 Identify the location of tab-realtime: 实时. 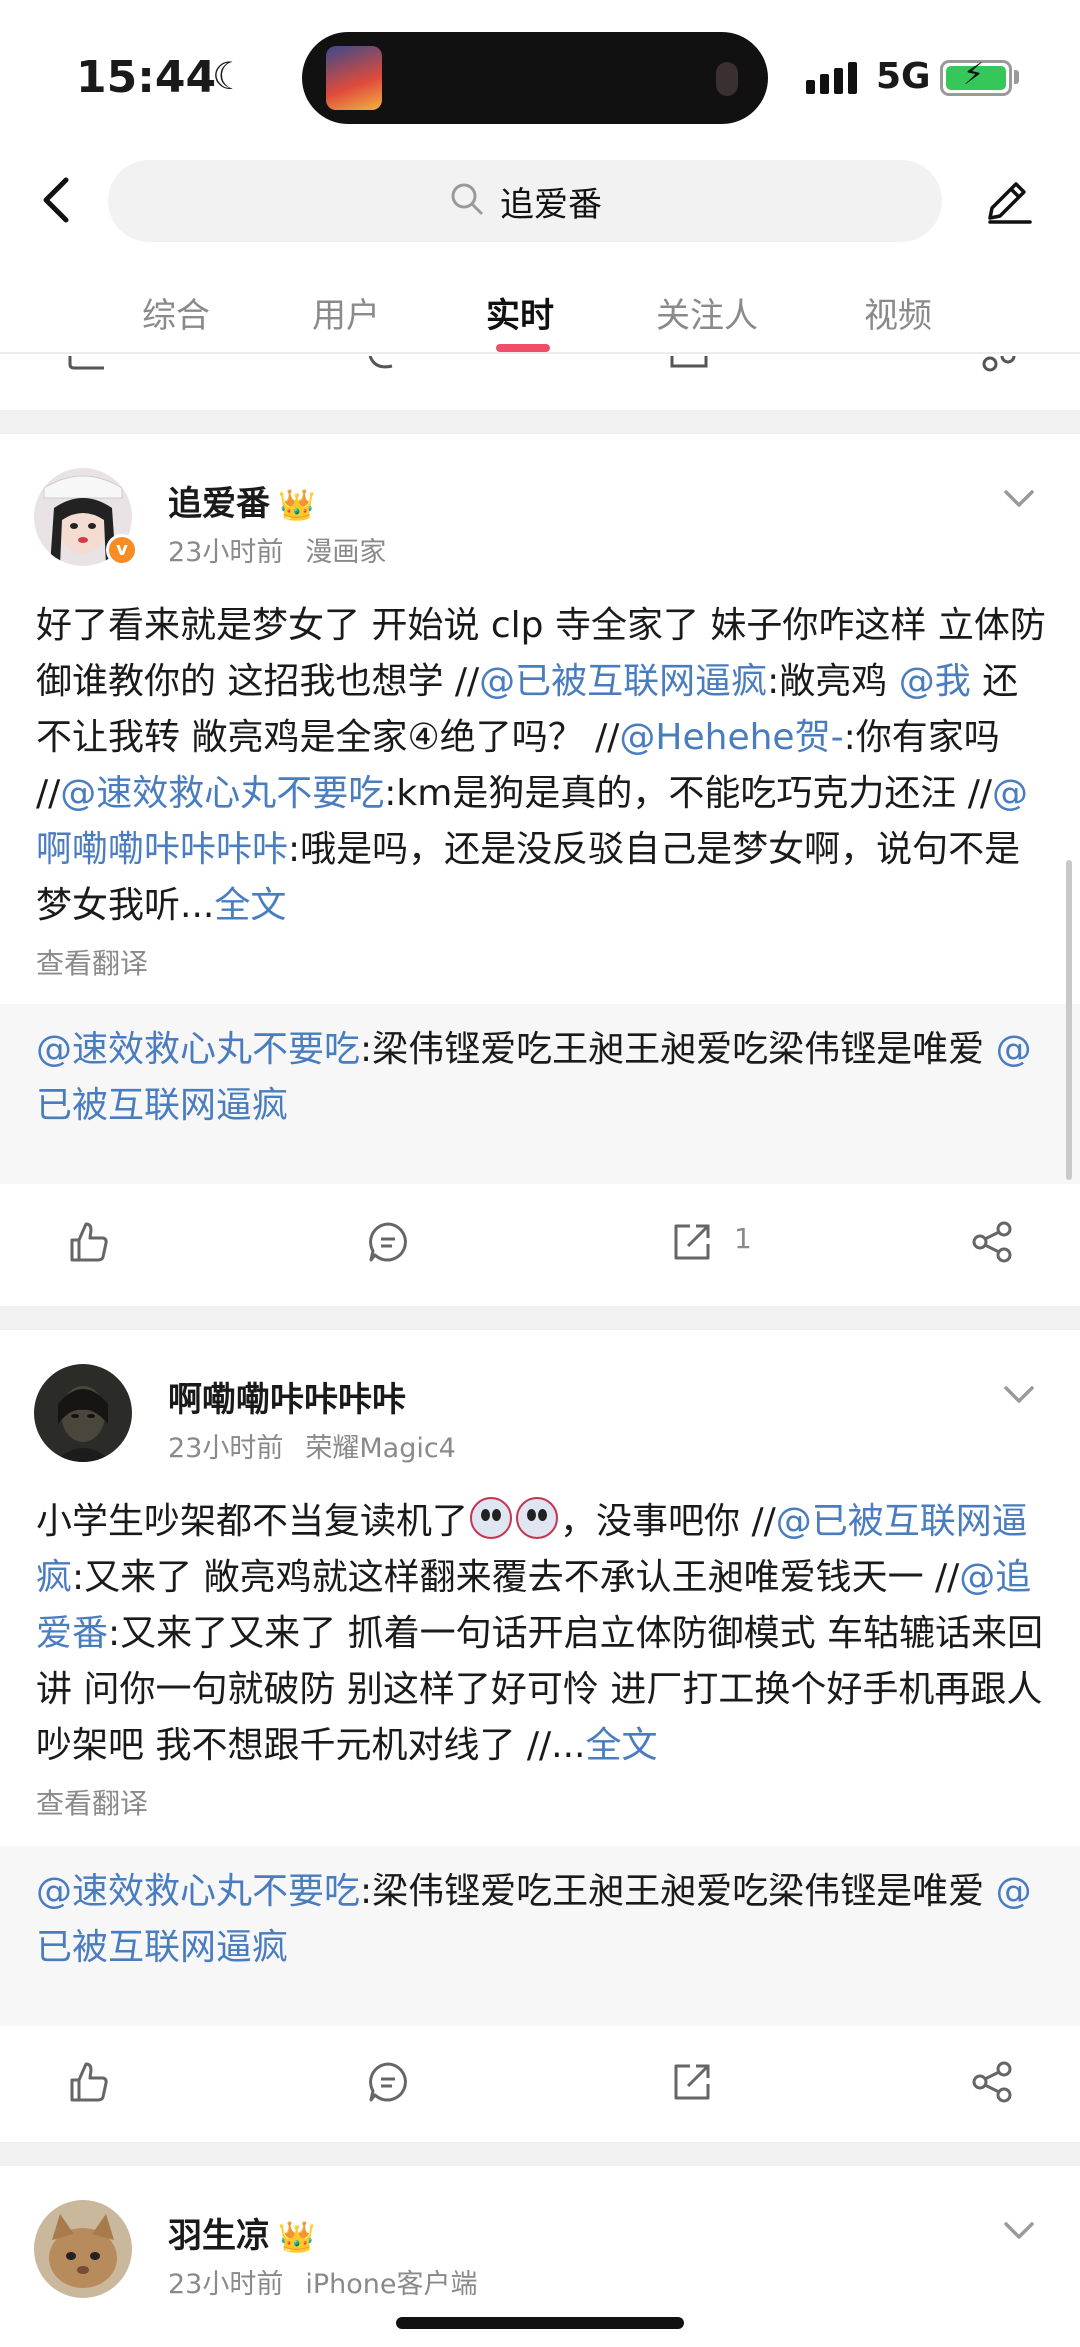
(520, 312).